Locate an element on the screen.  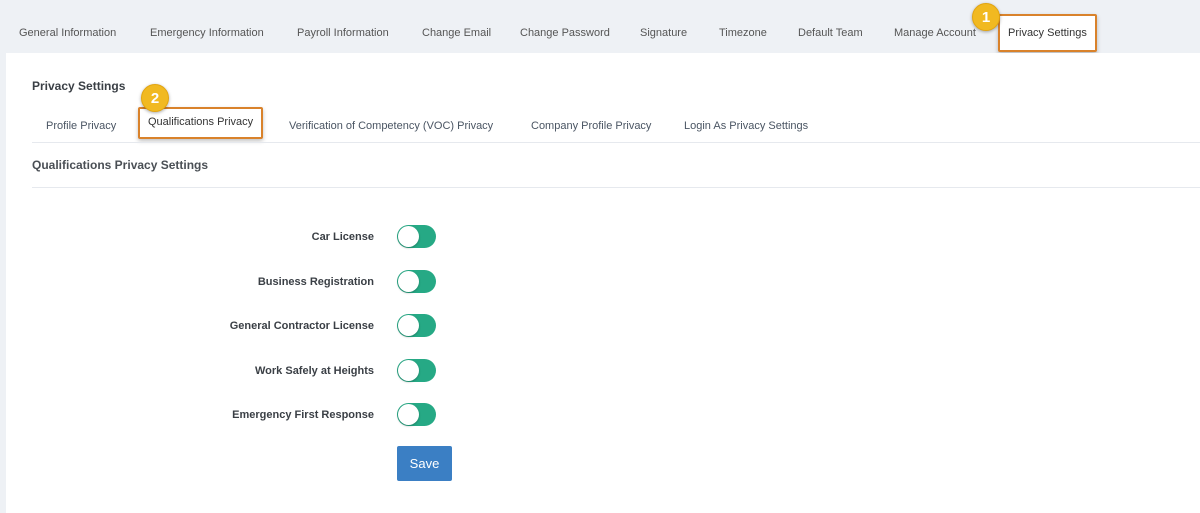
row-label-emergency-first-response: Emergency First Response is located at coordinates (303, 415).